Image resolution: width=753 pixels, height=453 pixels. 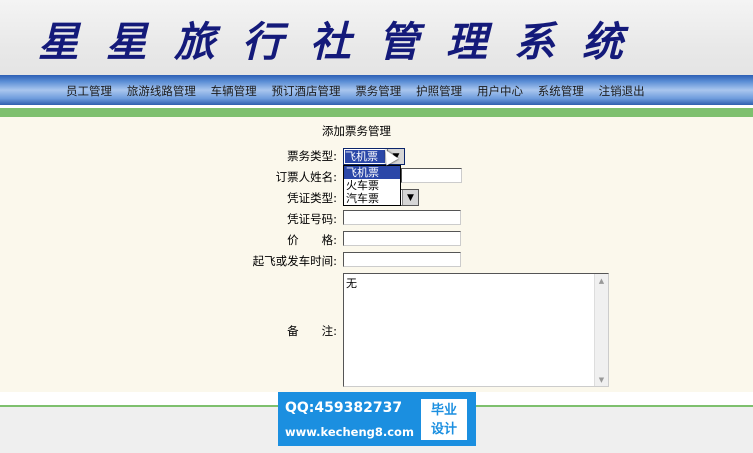 I want to click on option-train: 火车票, so click(x=372, y=185).